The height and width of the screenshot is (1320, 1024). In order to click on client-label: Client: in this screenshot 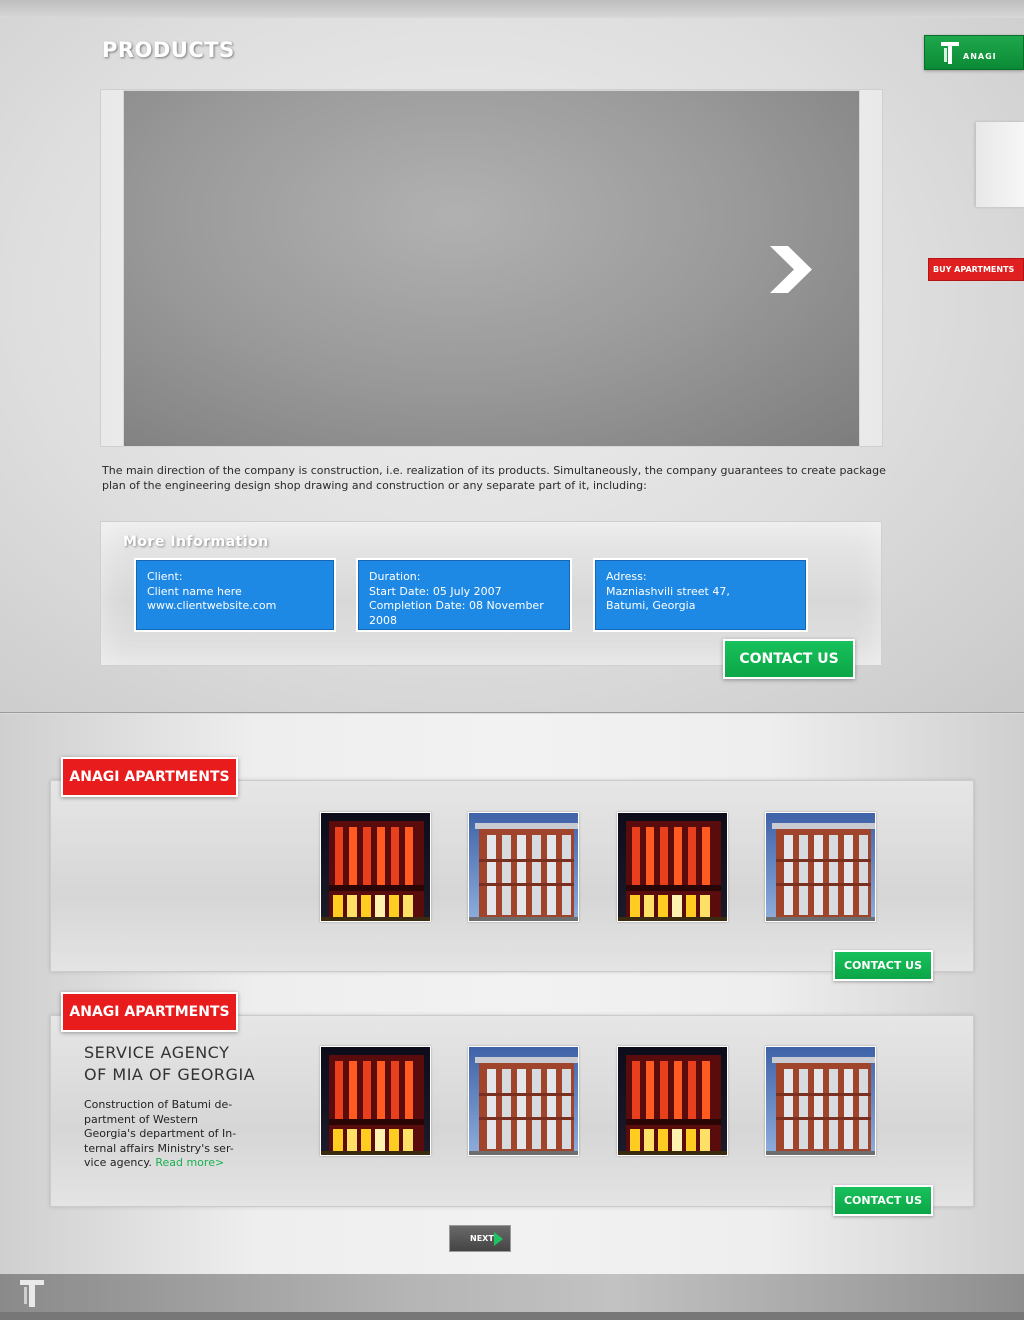, I will do `click(165, 576)`.